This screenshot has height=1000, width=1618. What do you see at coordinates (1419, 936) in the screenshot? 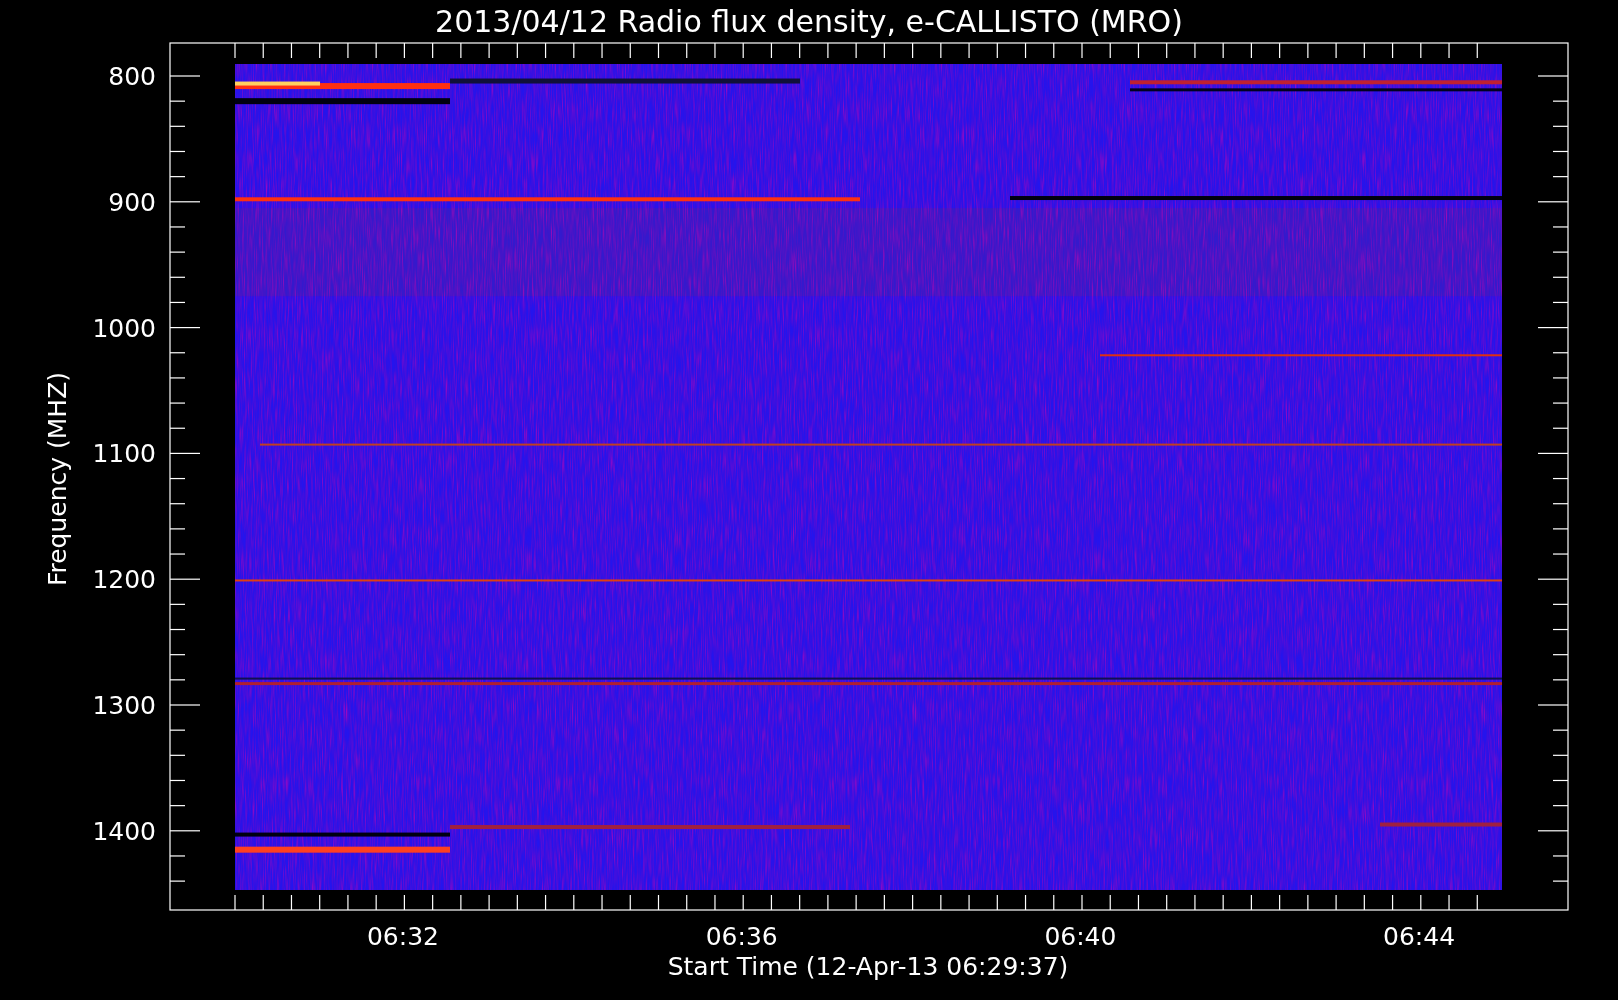
I see `x-tick-label: 06:44` at bounding box center [1419, 936].